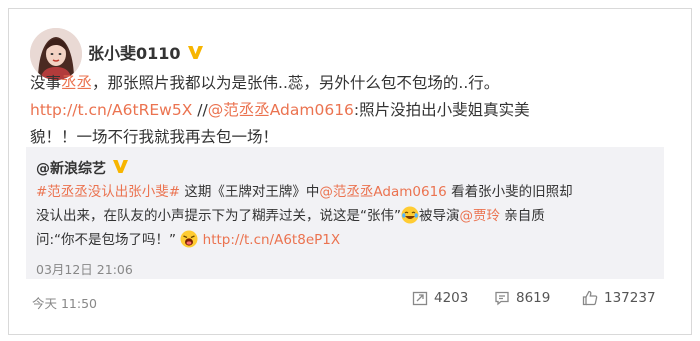 This screenshot has height=341, width=700. I want to click on comment-button: 8619, so click(522, 298).